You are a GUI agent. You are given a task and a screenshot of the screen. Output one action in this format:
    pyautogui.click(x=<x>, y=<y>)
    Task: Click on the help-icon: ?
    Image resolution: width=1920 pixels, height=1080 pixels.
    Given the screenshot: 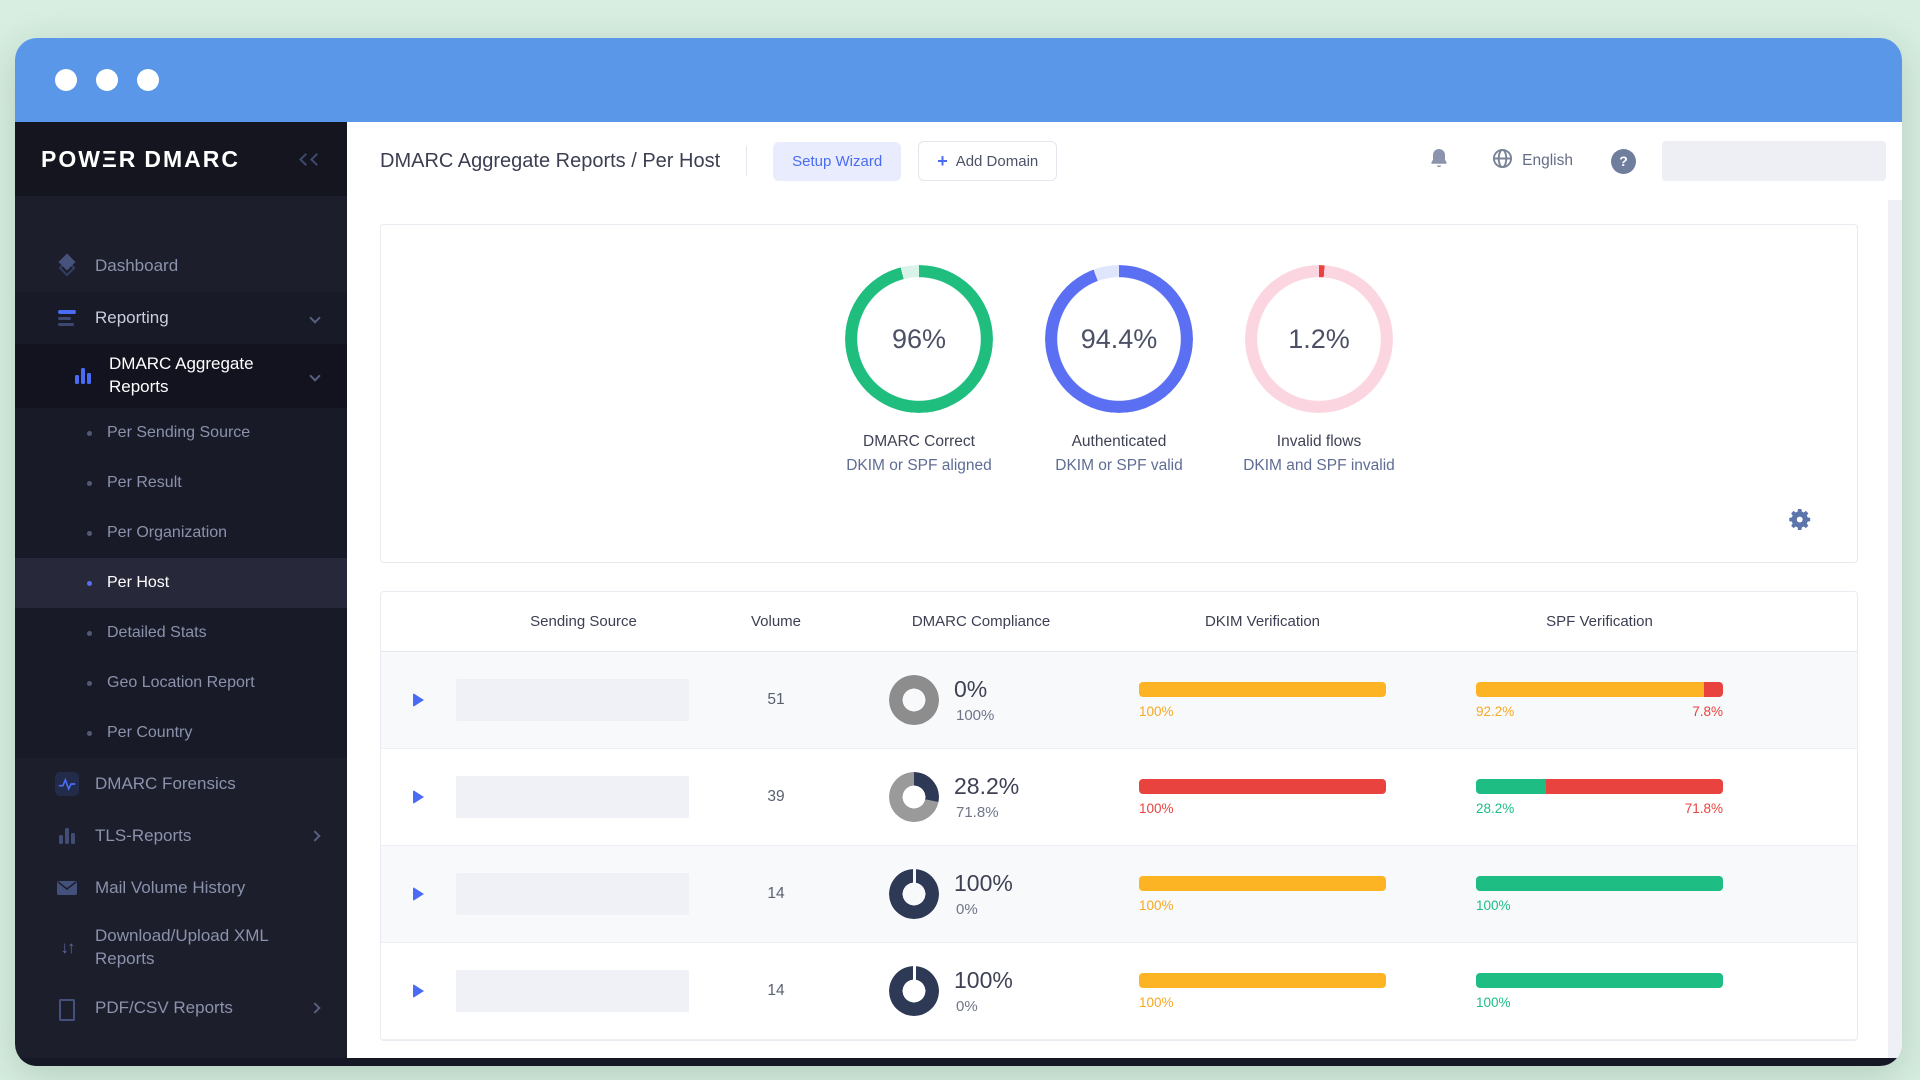 What is the action you would take?
    pyautogui.click(x=1623, y=161)
    